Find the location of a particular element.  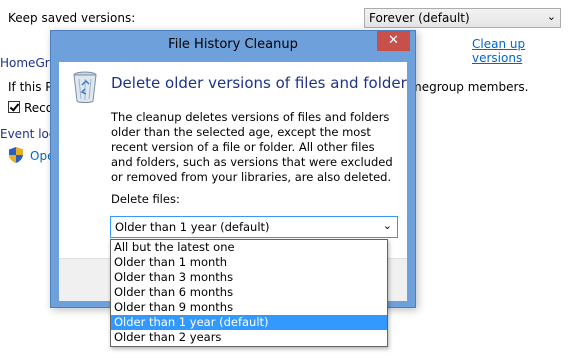

homegroup-heading: HomeGro is located at coordinates (28, 63).